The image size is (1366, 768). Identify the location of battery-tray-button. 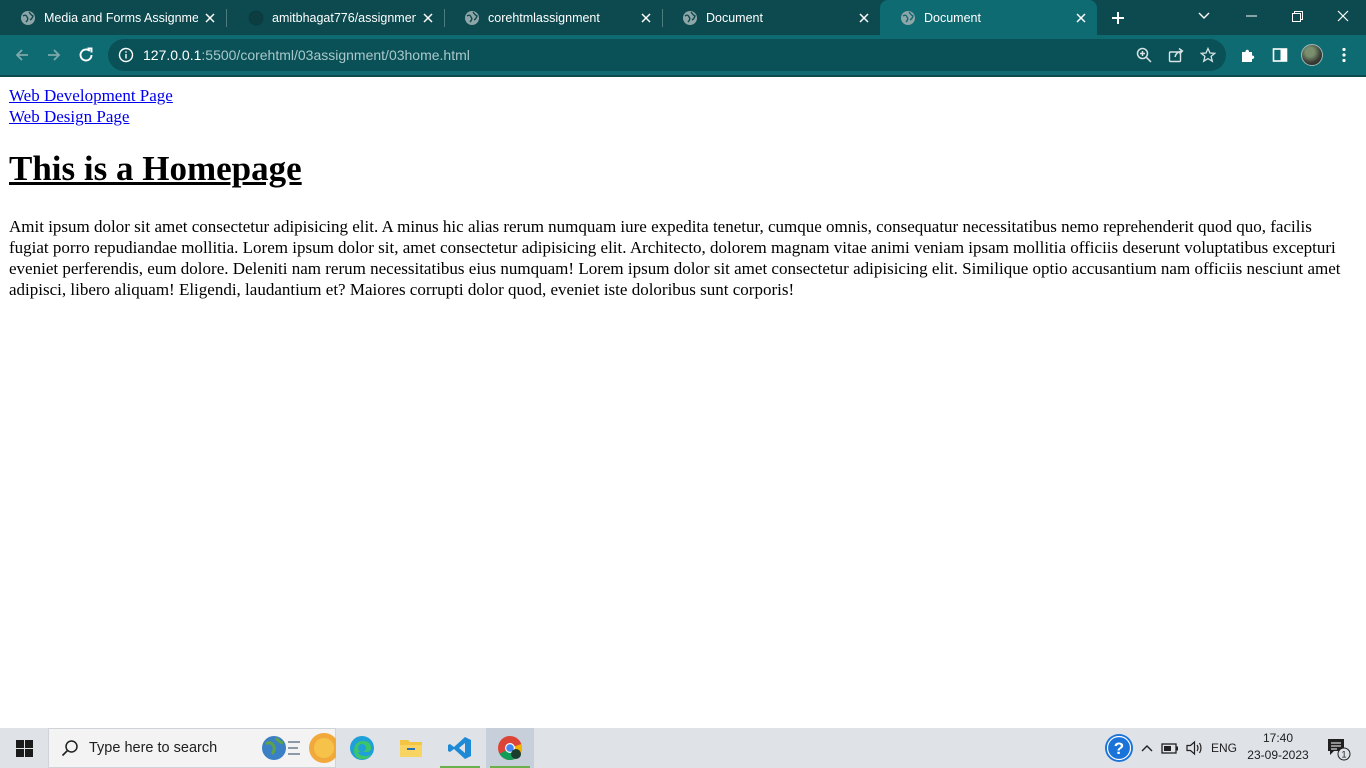
(1170, 748).